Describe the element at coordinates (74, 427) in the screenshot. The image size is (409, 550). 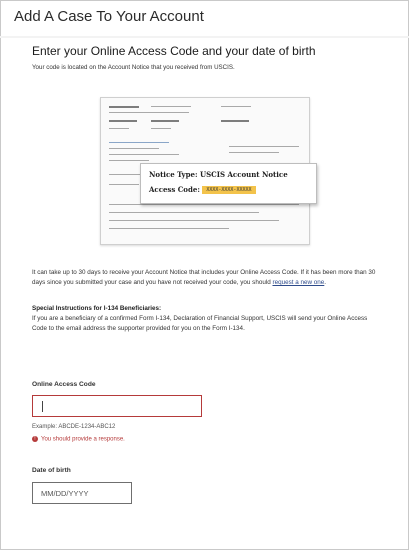
I see `access-code-hint: Example: ABCDE-1234-ABC12` at that location.